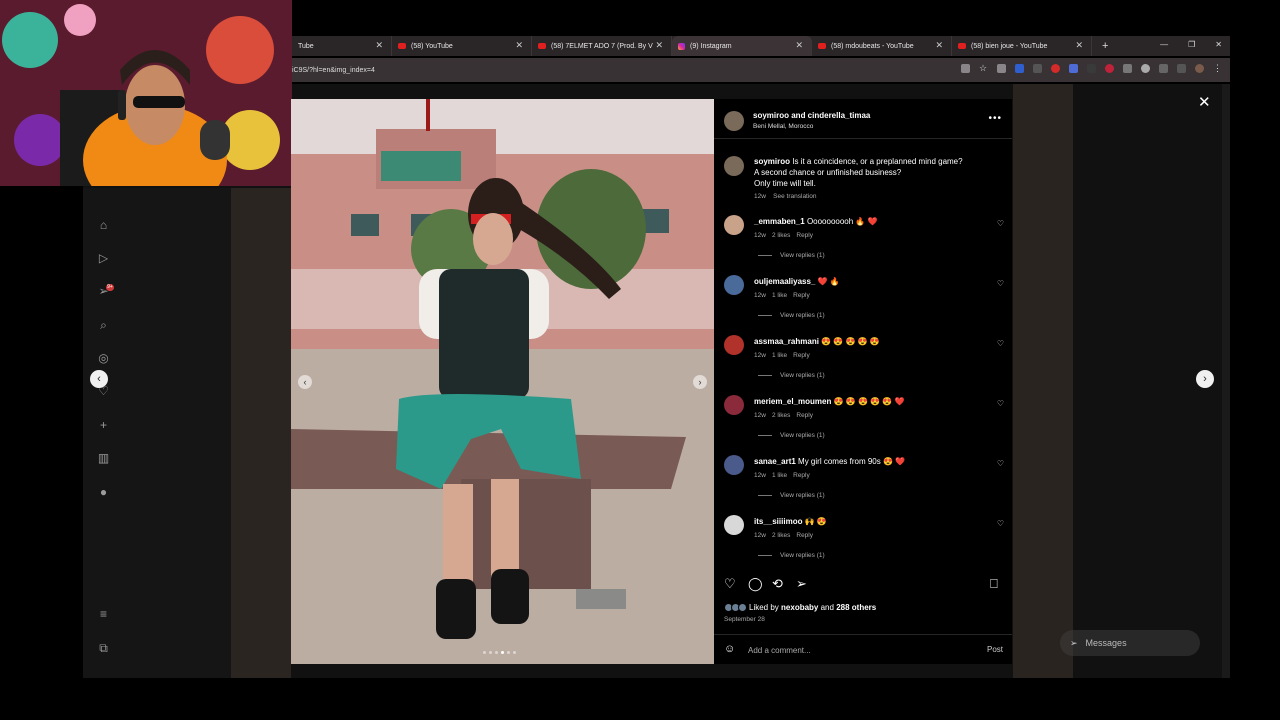 Image resolution: width=1280 pixels, height=720 pixels. Describe the element at coordinates (742, 46) in the screenshot. I see `browser-tab-active: (9) Instagram ✕` at that location.